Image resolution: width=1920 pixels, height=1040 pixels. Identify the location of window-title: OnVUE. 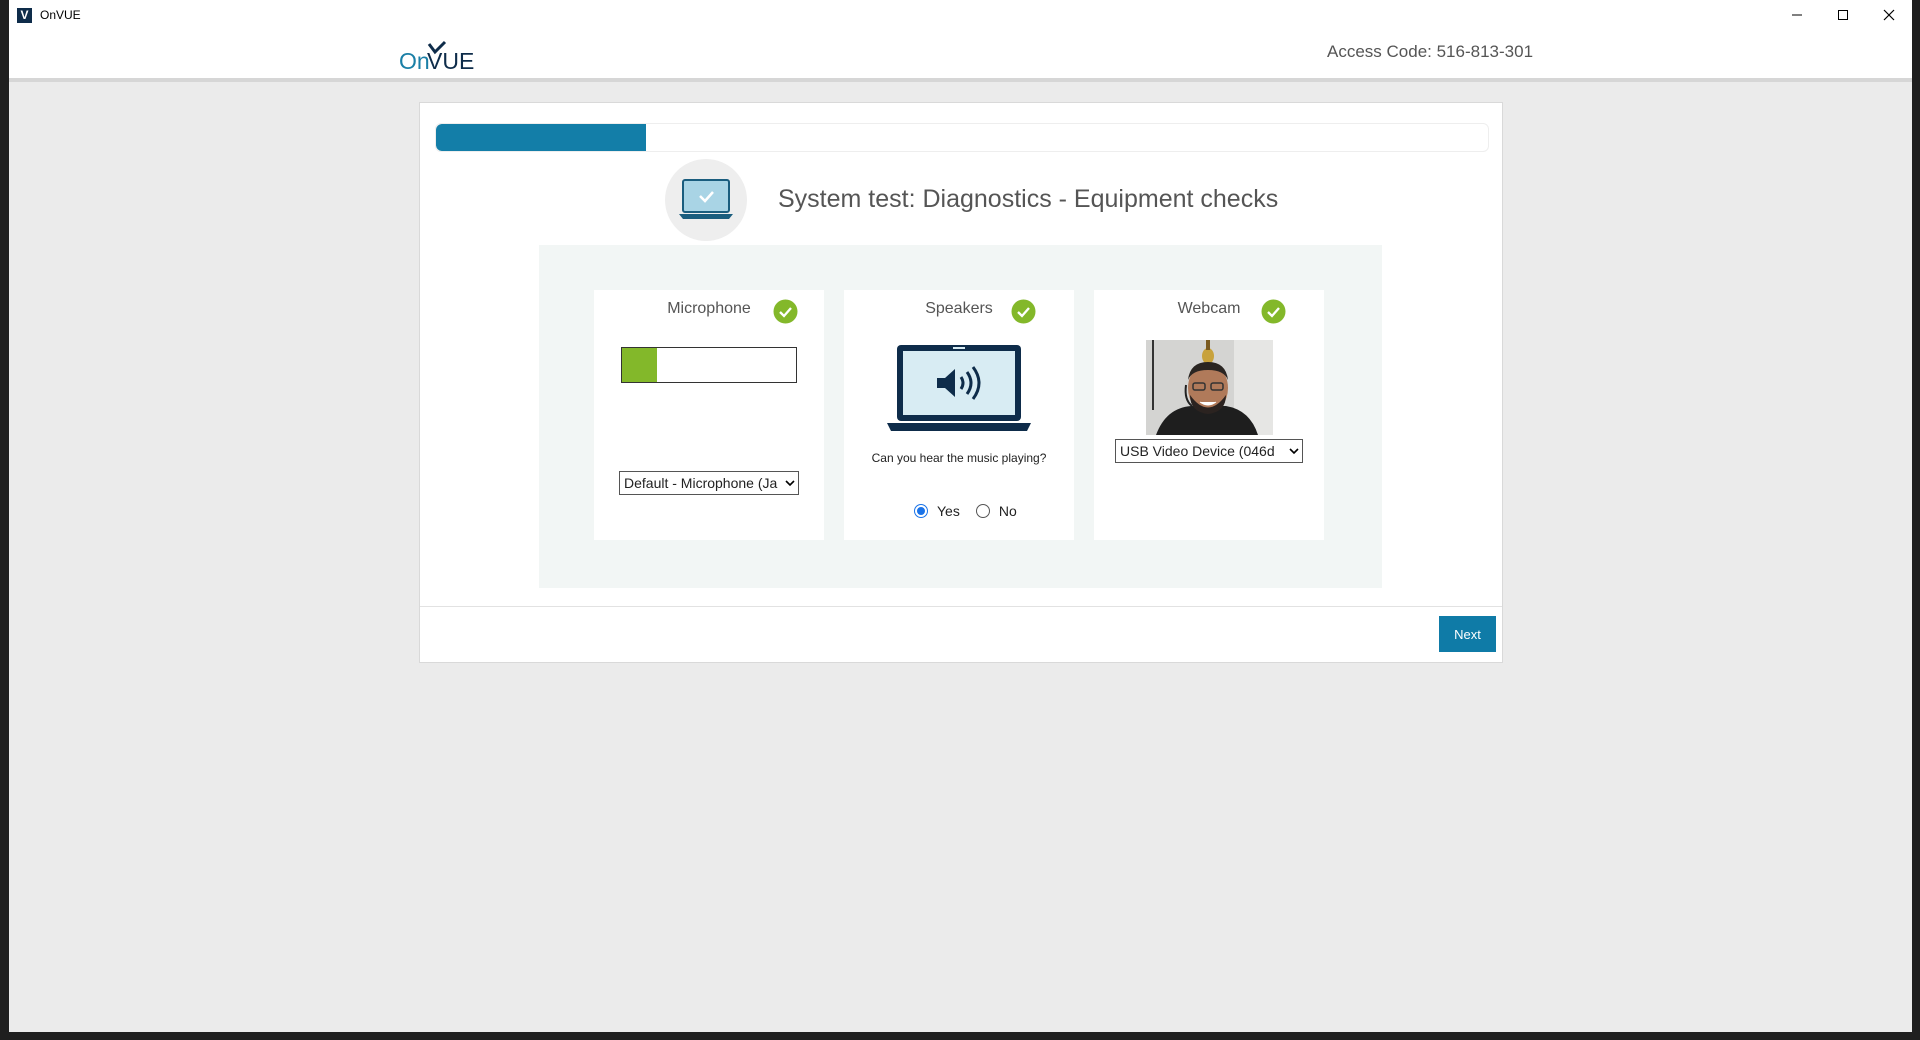
(60, 15).